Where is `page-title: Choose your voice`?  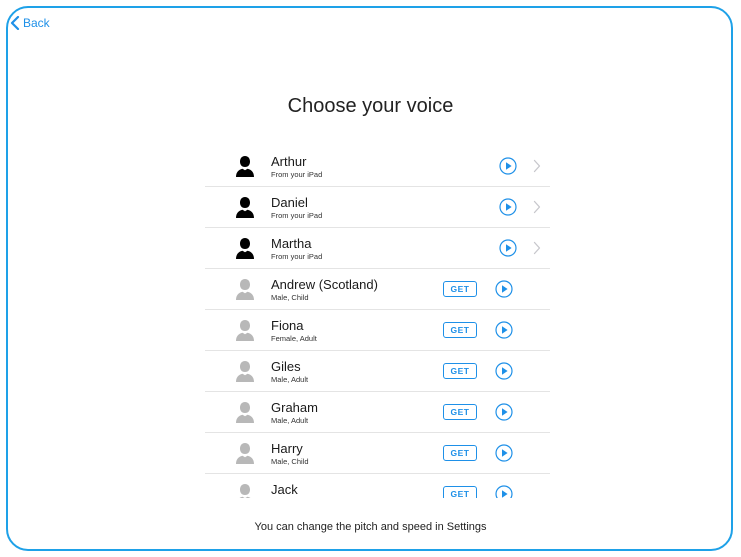 page-title: Choose your voice is located at coordinates (370, 106).